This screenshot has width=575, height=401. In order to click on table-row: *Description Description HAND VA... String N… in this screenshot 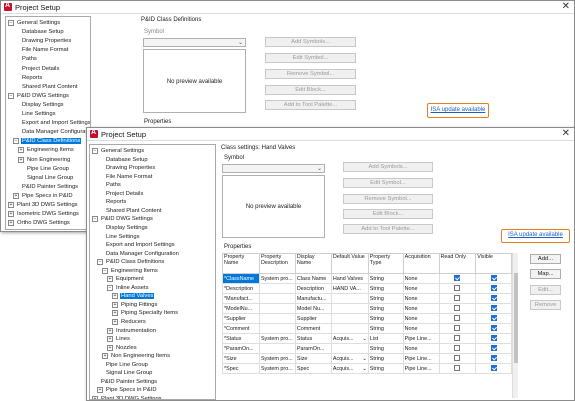, I will do `click(367, 288)`.